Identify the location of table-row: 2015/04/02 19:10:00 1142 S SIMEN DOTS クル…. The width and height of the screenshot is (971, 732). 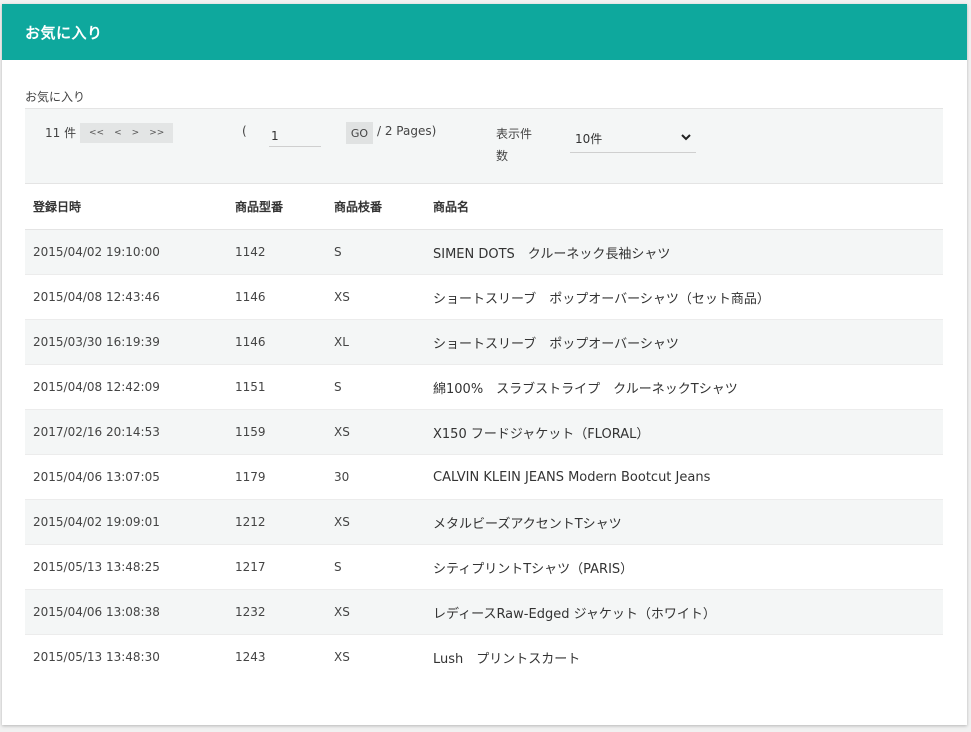
(484, 252).